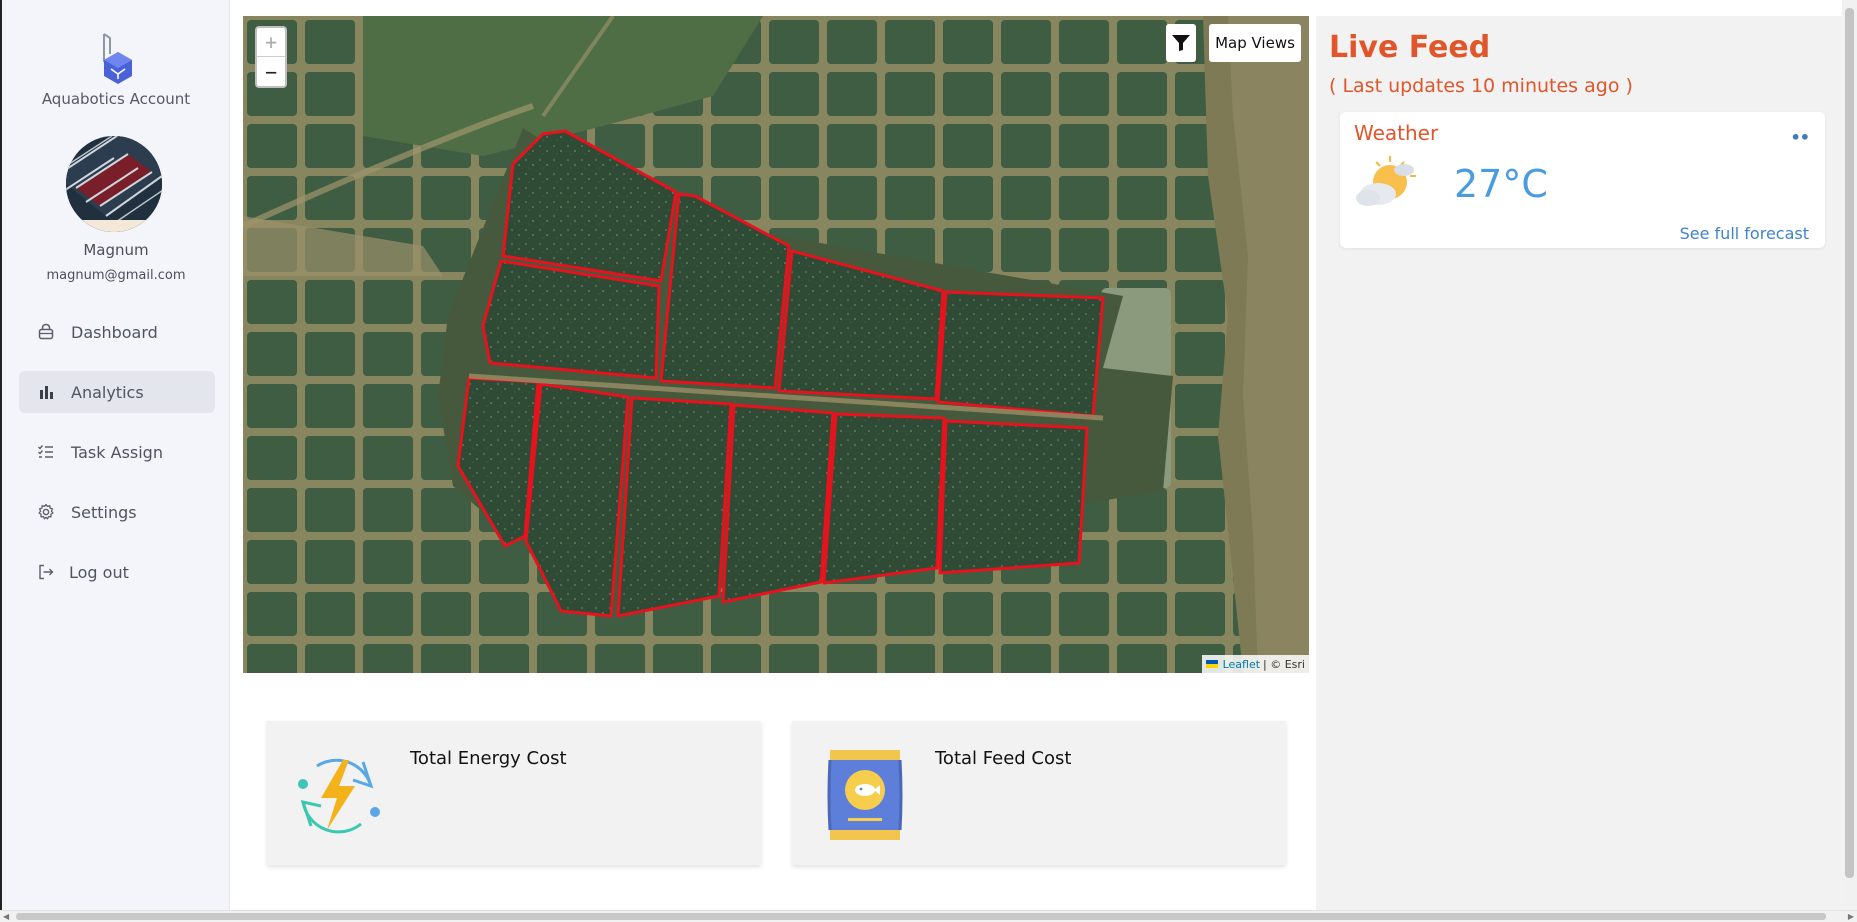 The width and height of the screenshot is (1857, 922). Describe the element at coordinates (1582, 180) in the screenshot. I see `weather-card: Weather •• 27°C See full forecast` at that location.